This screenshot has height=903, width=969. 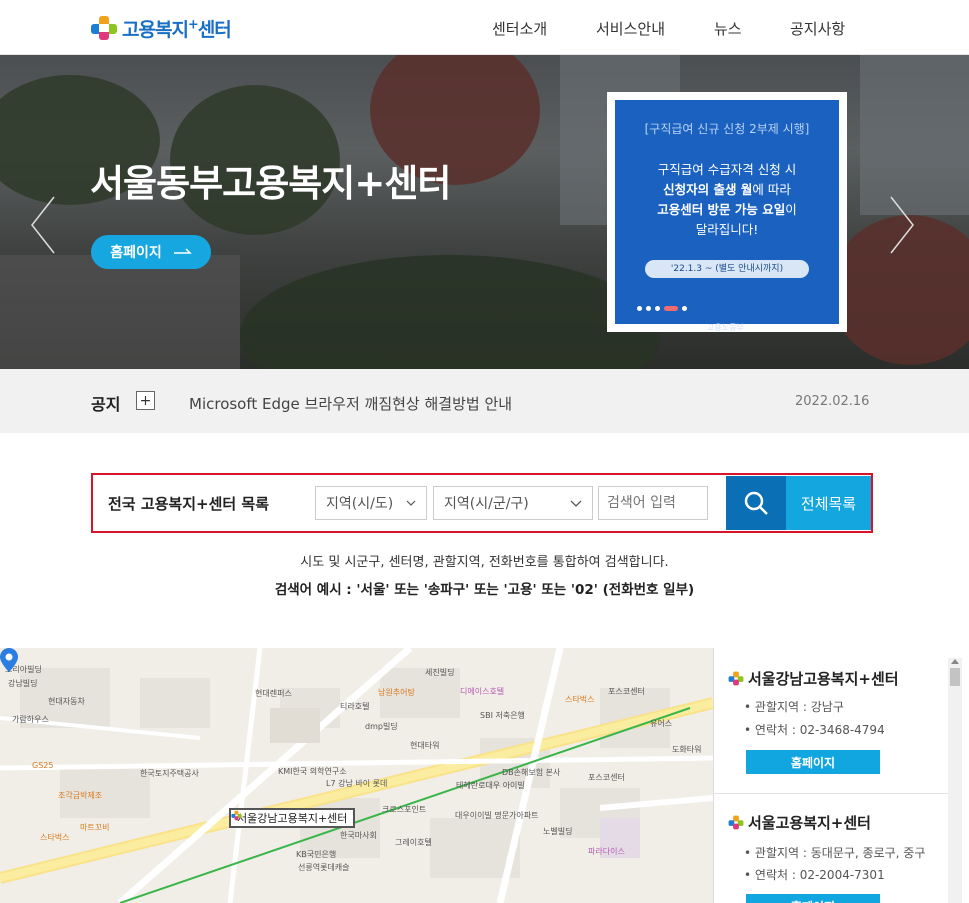 I want to click on hero-title: 서울동부고용복지+센터, so click(x=270, y=183).